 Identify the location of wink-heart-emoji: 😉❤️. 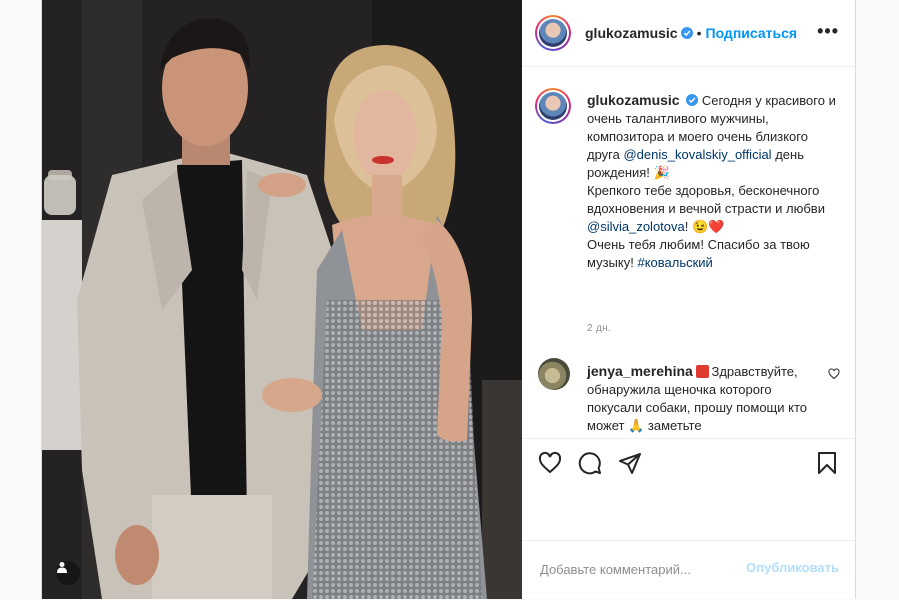
(708, 226).